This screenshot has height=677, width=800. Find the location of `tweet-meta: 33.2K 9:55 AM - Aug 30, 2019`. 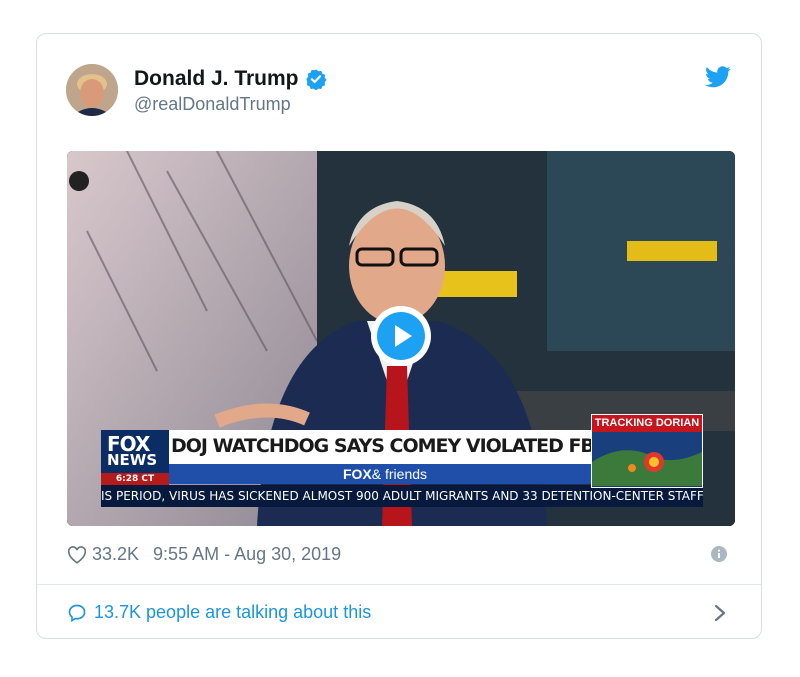

tweet-meta: 33.2K 9:55 AM - Aug 30, 2019 is located at coordinates (204, 554).